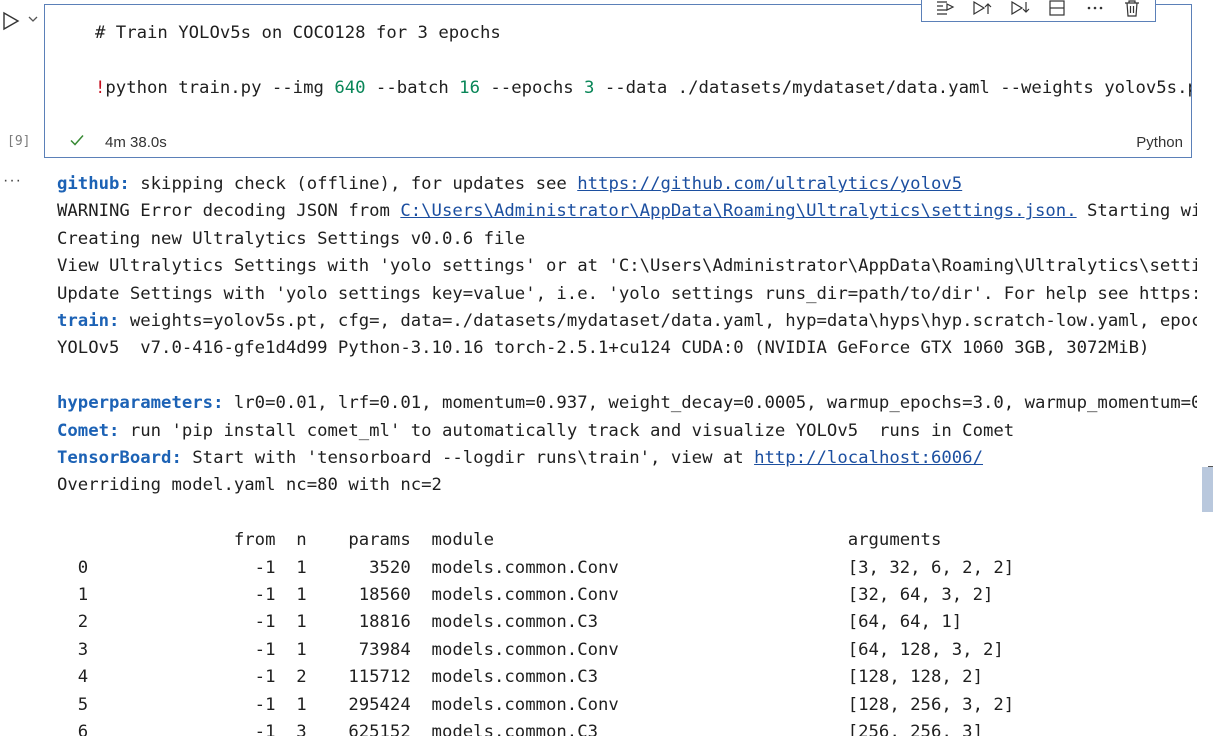 The image size is (1213, 736). I want to click on text-span: !, so click(100, 88).